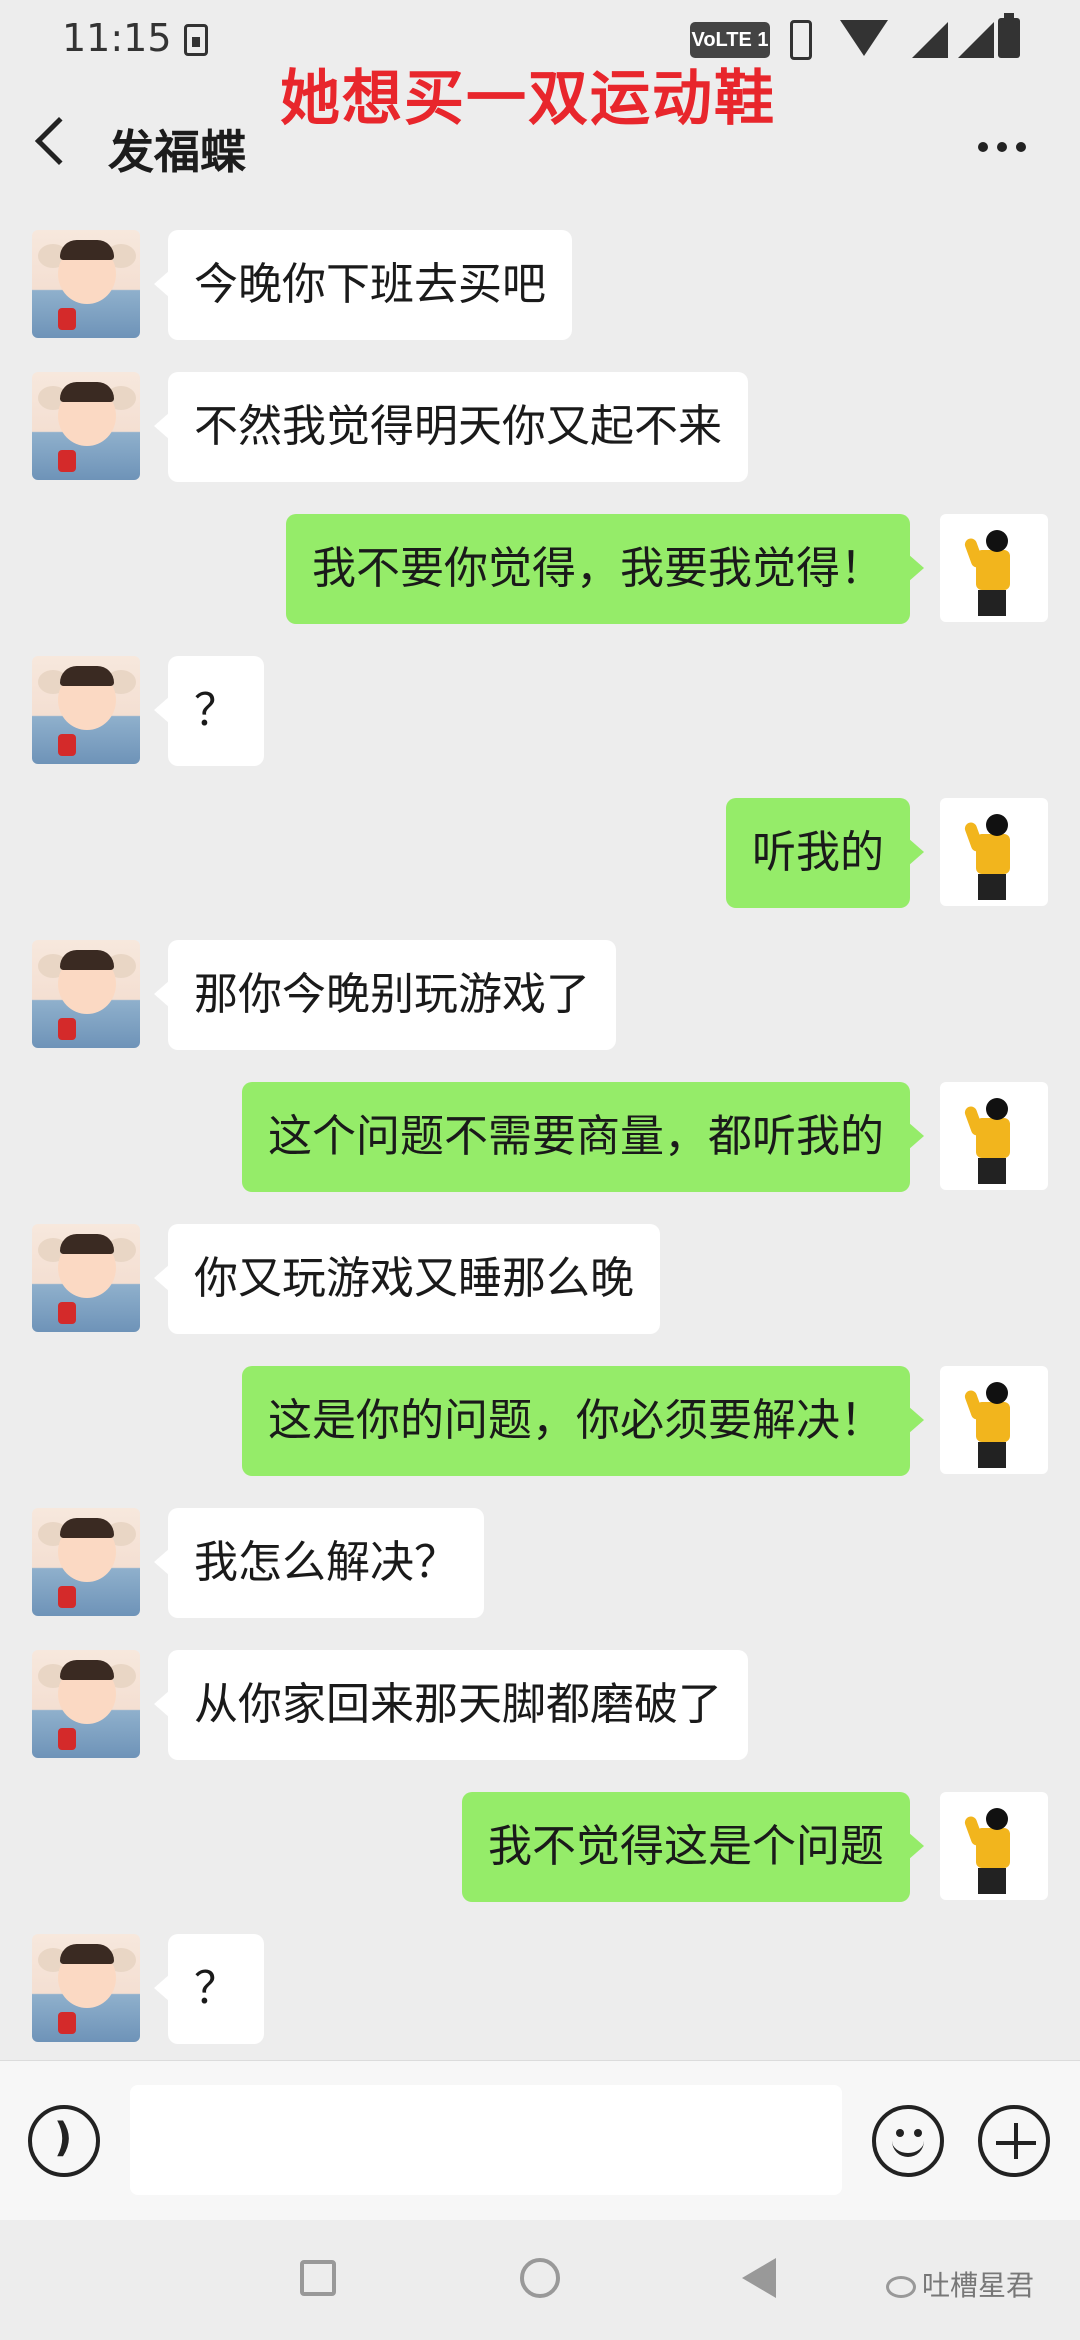  I want to click on status-time: 11:15, so click(117, 38).